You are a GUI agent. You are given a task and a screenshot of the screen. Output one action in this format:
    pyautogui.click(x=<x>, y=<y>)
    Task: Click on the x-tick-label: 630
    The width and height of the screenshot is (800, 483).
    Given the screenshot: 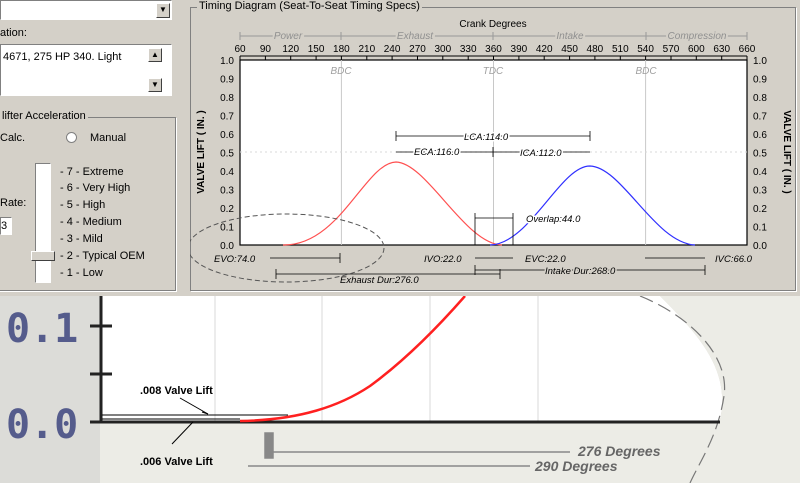 What is the action you would take?
    pyautogui.click(x=721, y=49)
    